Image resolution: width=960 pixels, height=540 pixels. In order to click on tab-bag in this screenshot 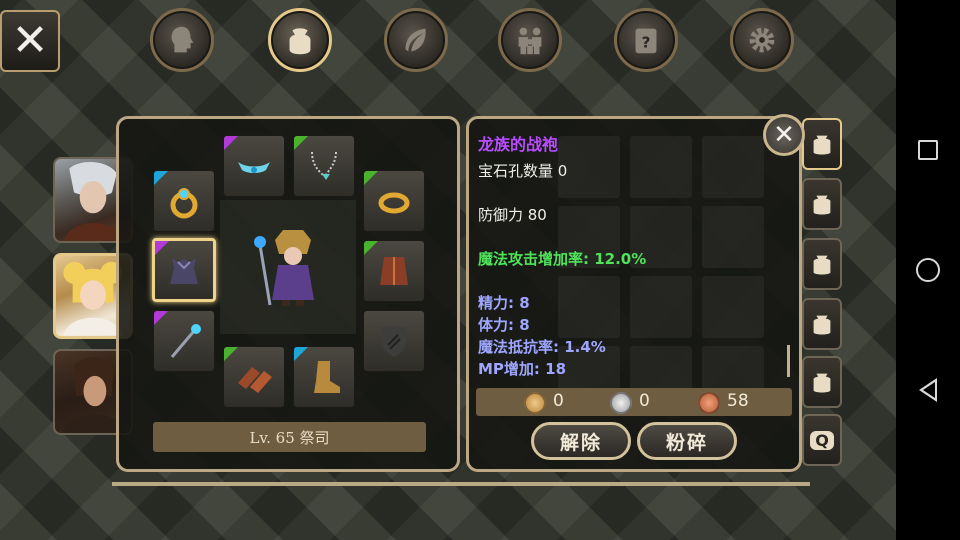, I will do `click(300, 40)`.